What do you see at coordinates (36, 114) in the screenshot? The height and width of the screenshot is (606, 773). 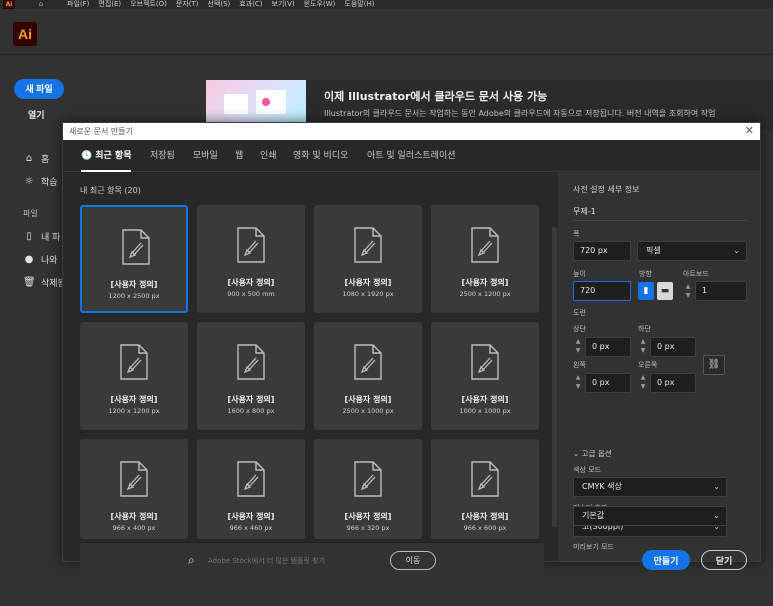 I see `open-button: 열기` at bounding box center [36, 114].